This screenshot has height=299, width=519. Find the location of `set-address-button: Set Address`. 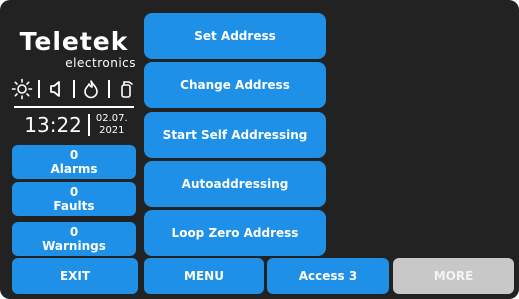

set-address-button: Set Address is located at coordinates (235, 36).